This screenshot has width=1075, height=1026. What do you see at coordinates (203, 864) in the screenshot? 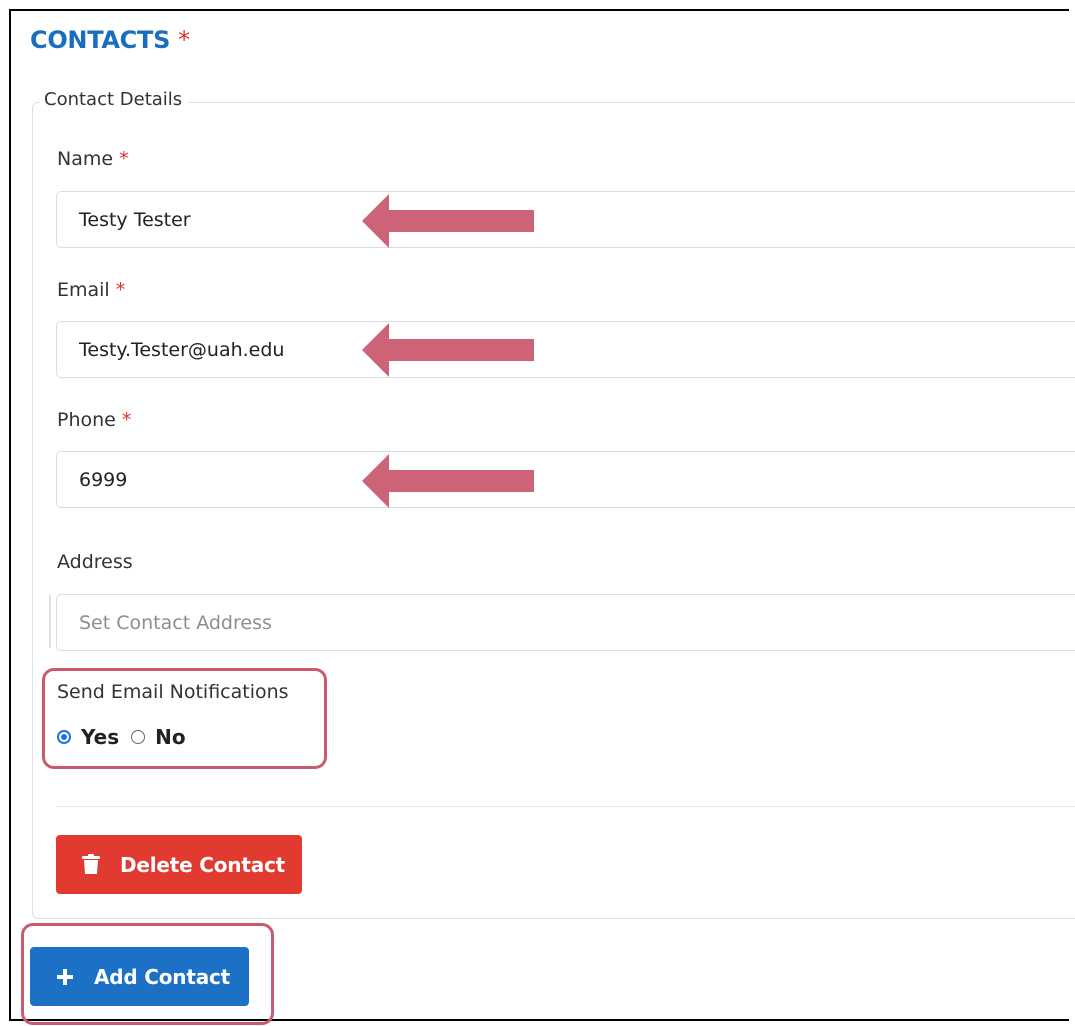
I see `delete-contact-label: Delete Contact` at bounding box center [203, 864].